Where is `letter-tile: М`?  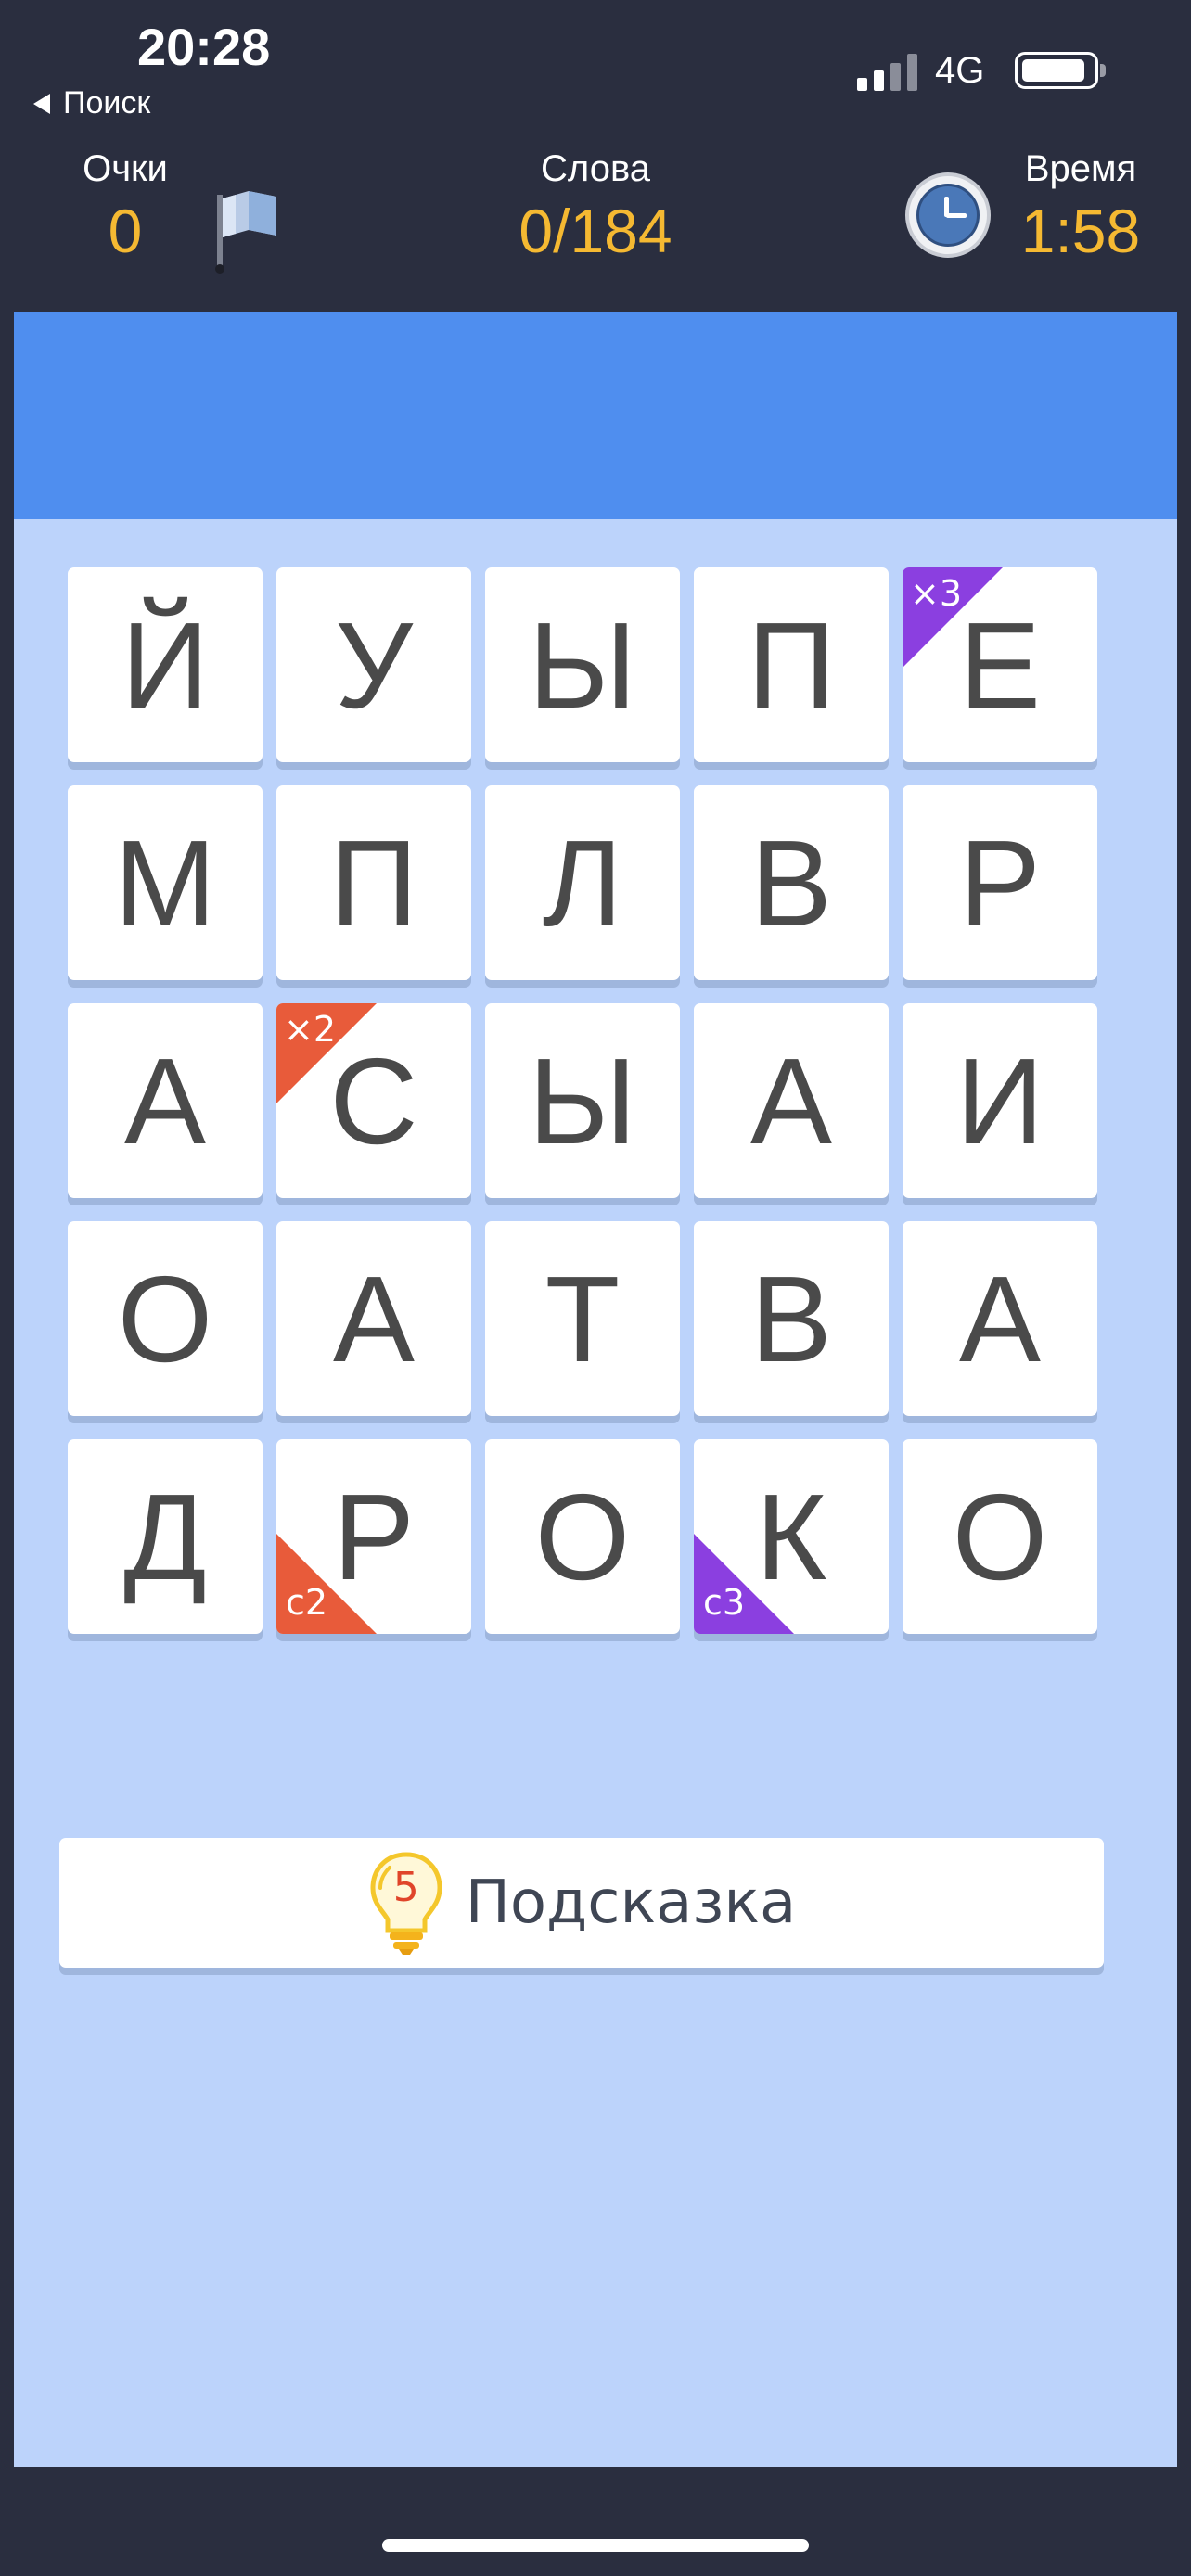 letter-tile: М is located at coordinates (165, 883).